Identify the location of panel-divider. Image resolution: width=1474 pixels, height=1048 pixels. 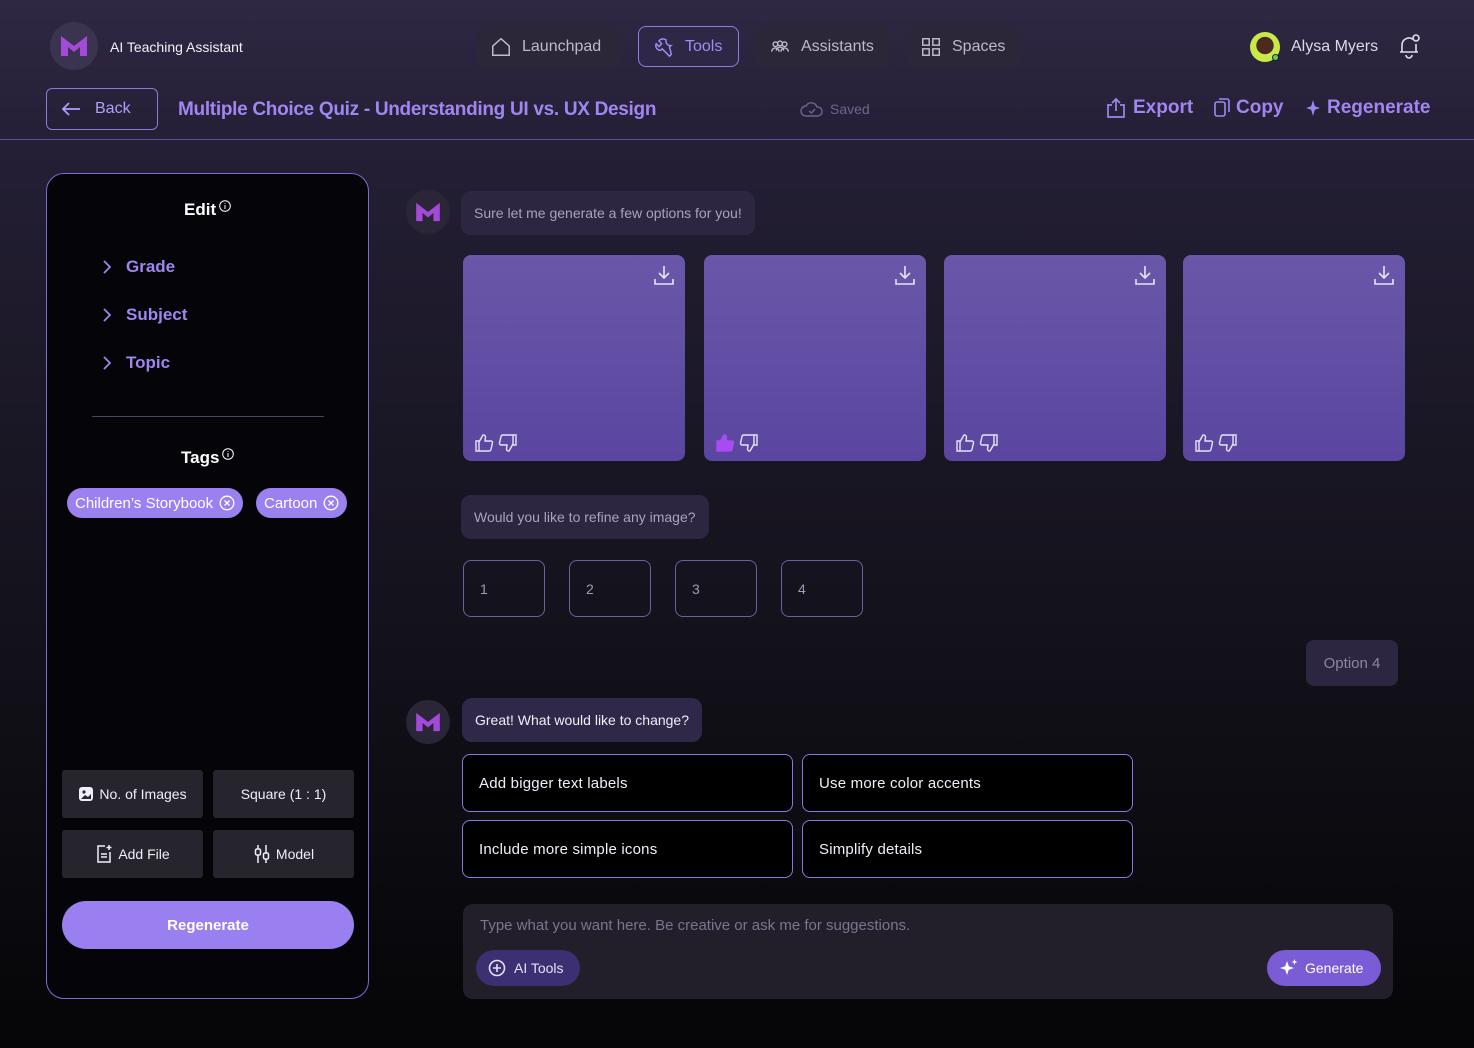
(208, 416).